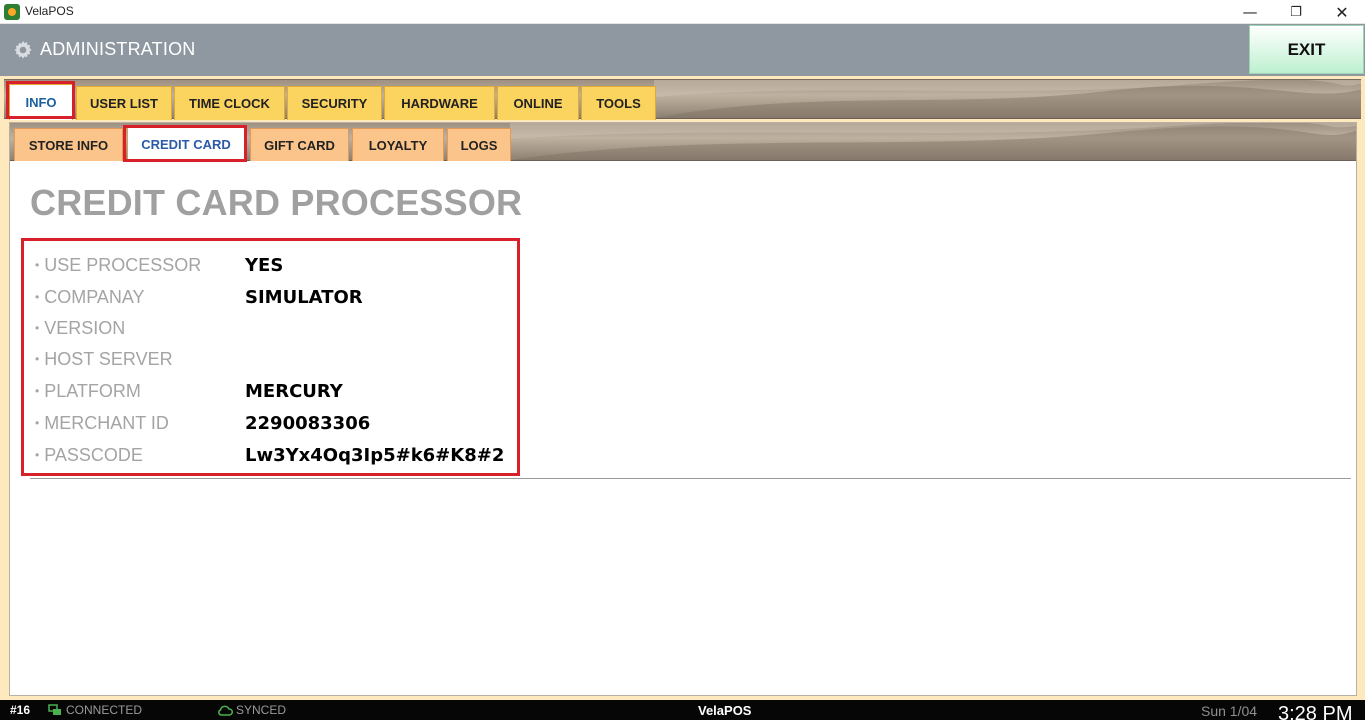  Describe the element at coordinates (225, 710) in the screenshot. I see `cloud-synced-icon` at that location.